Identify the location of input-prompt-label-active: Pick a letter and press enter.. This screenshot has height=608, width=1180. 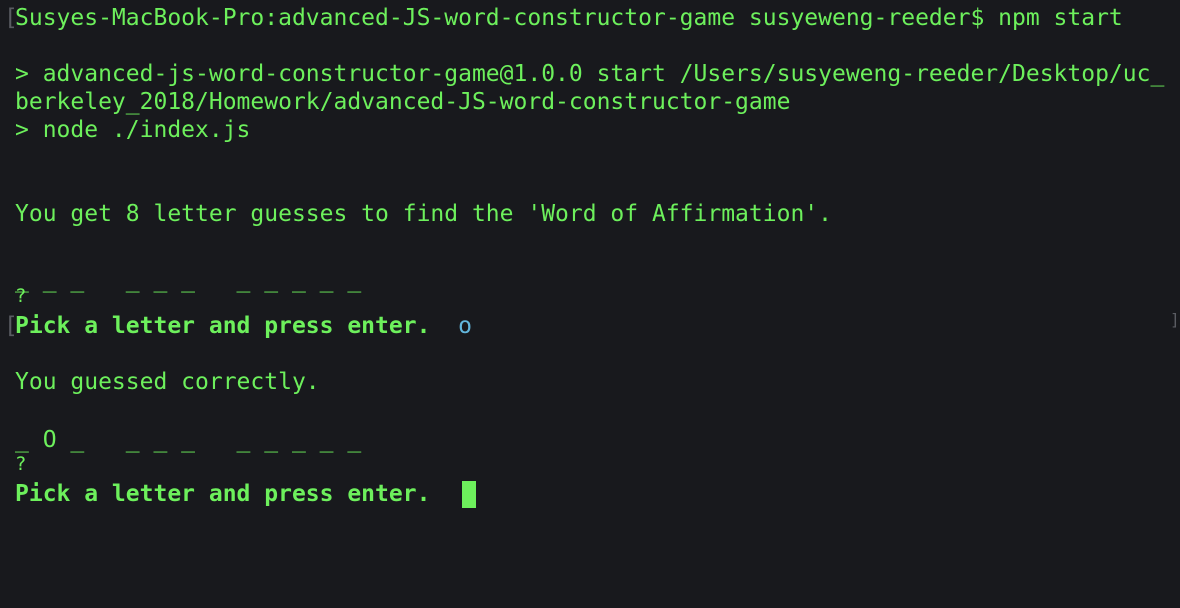
(223, 494).